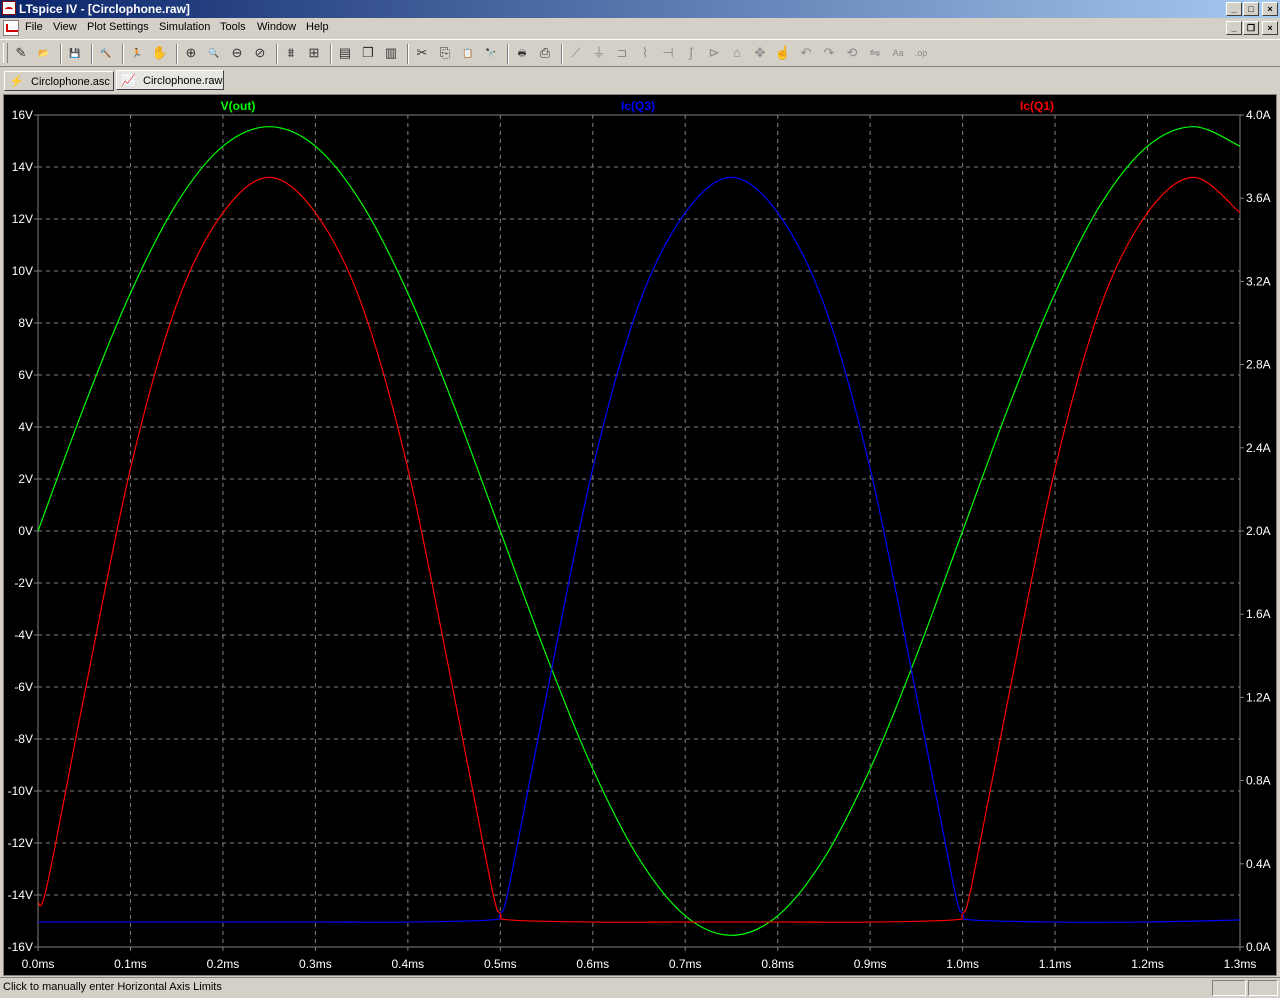 The height and width of the screenshot is (998, 1280). I want to click on move-icon: ✥, so click(760, 53).